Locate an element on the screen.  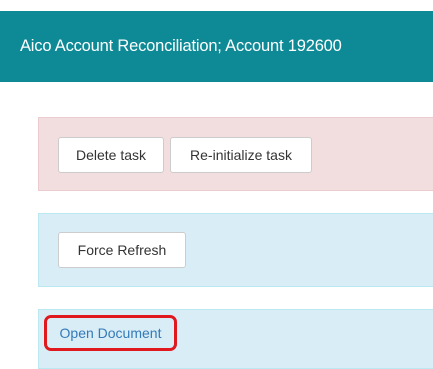
top-strip is located at coordinates (216, 5).